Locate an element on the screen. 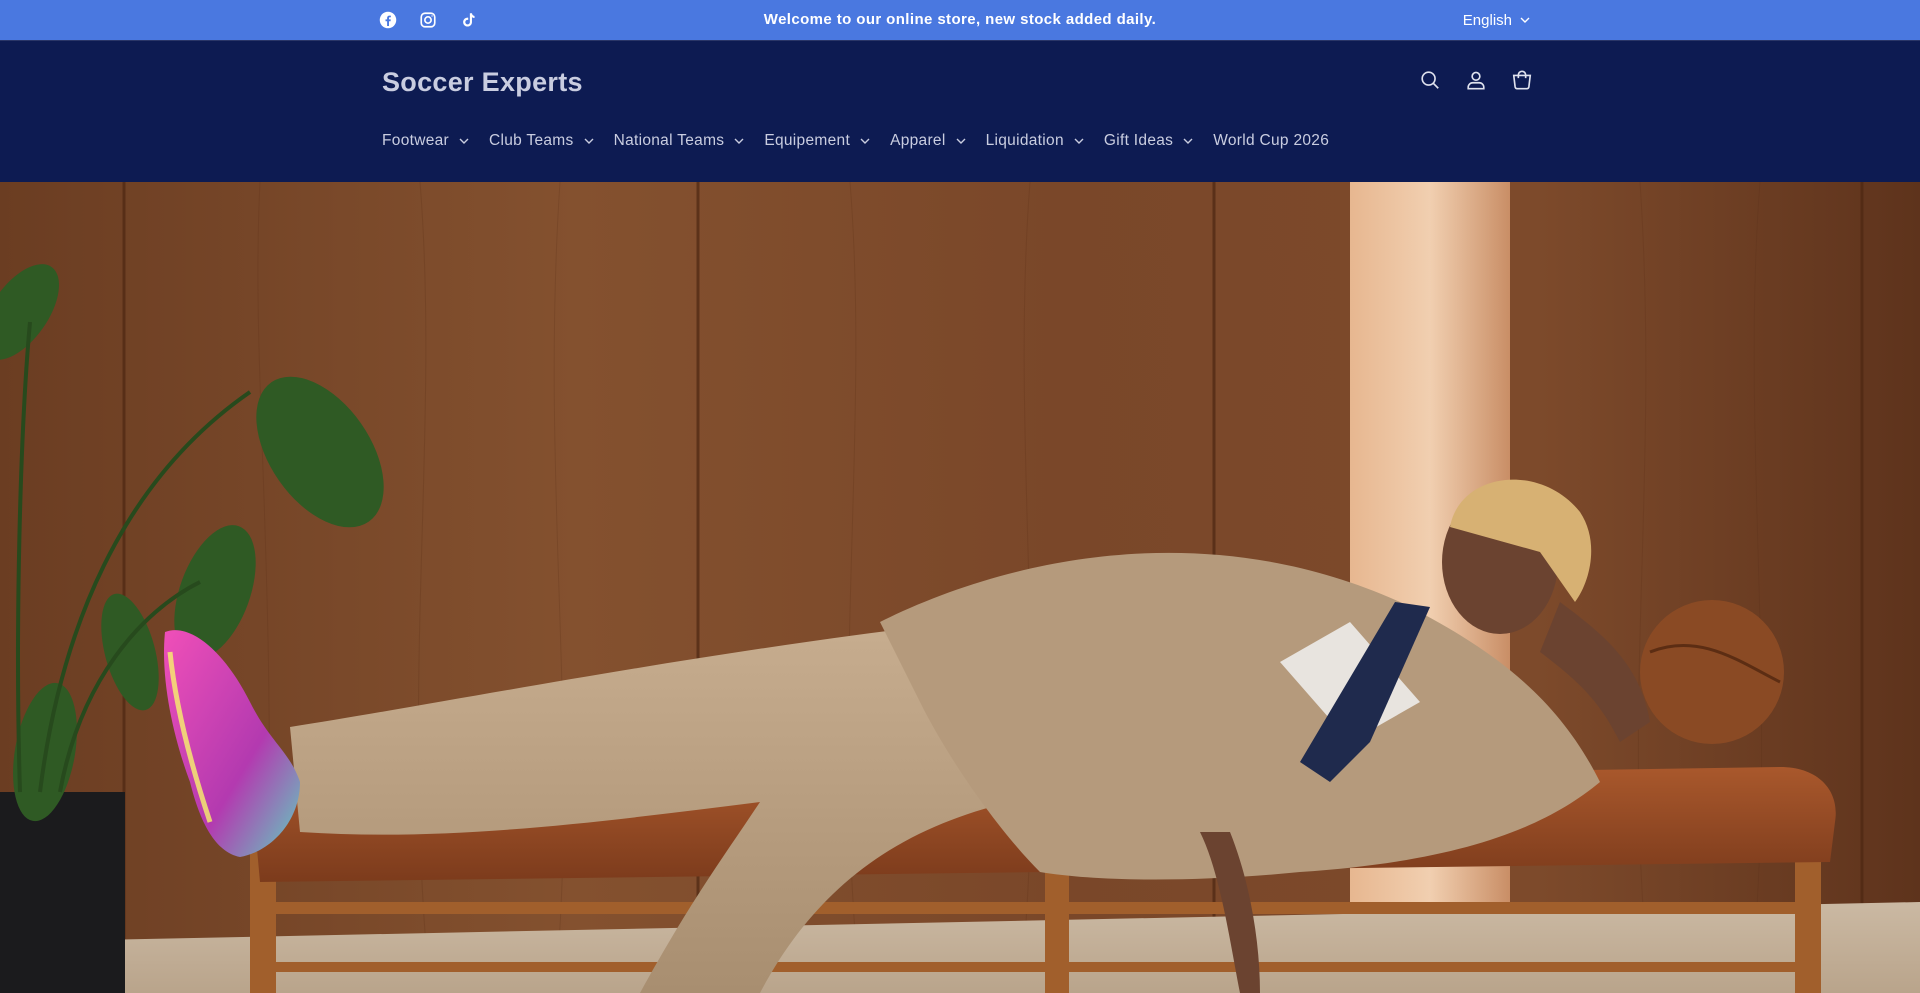 This screenshot has height=993, width=1920. social-links is located at coordinates (428, 20).